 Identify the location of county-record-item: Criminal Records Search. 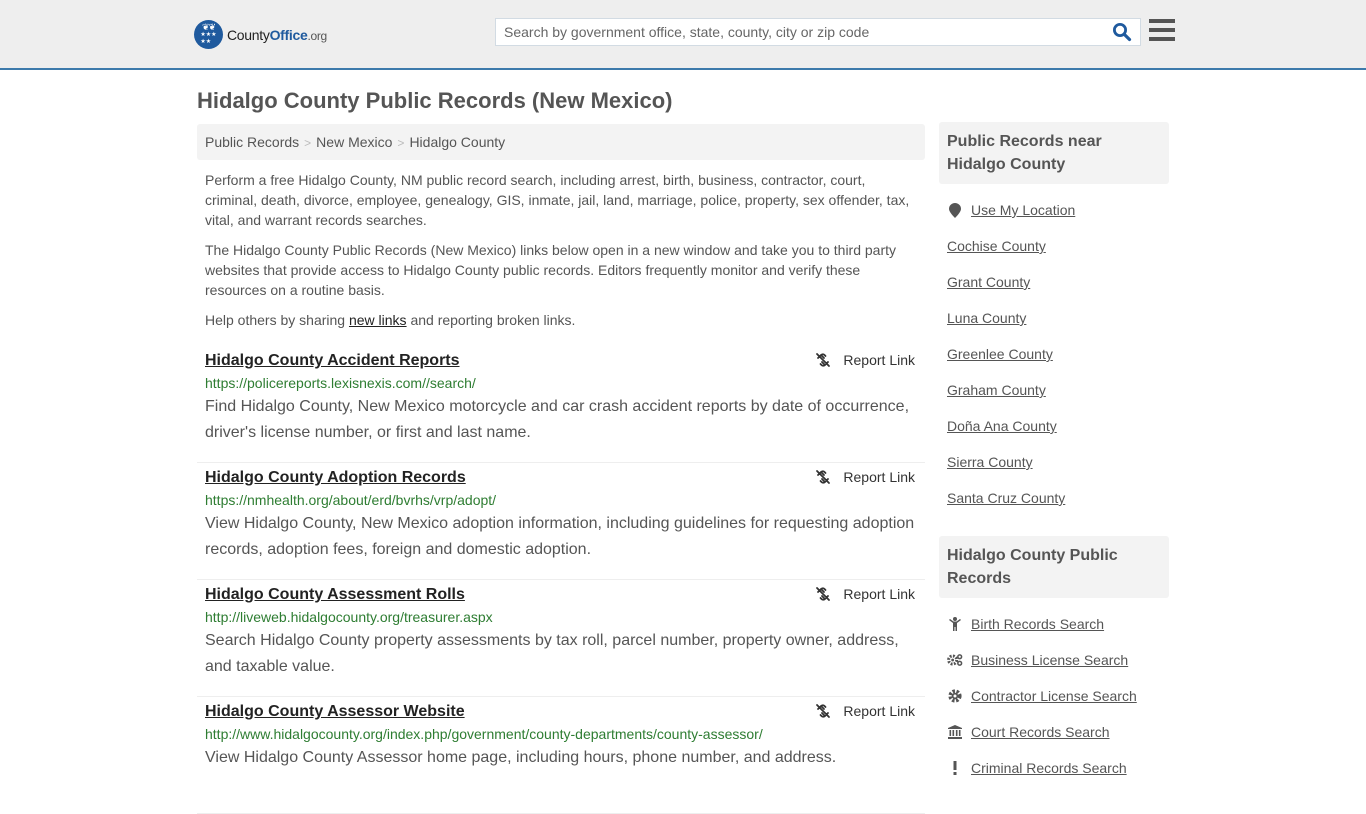
(1054, 768).